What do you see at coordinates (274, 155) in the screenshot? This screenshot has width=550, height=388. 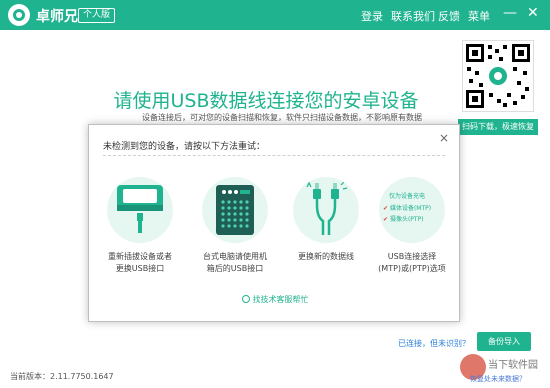 I see `dialog-divider` at bounding box center [274, 155].